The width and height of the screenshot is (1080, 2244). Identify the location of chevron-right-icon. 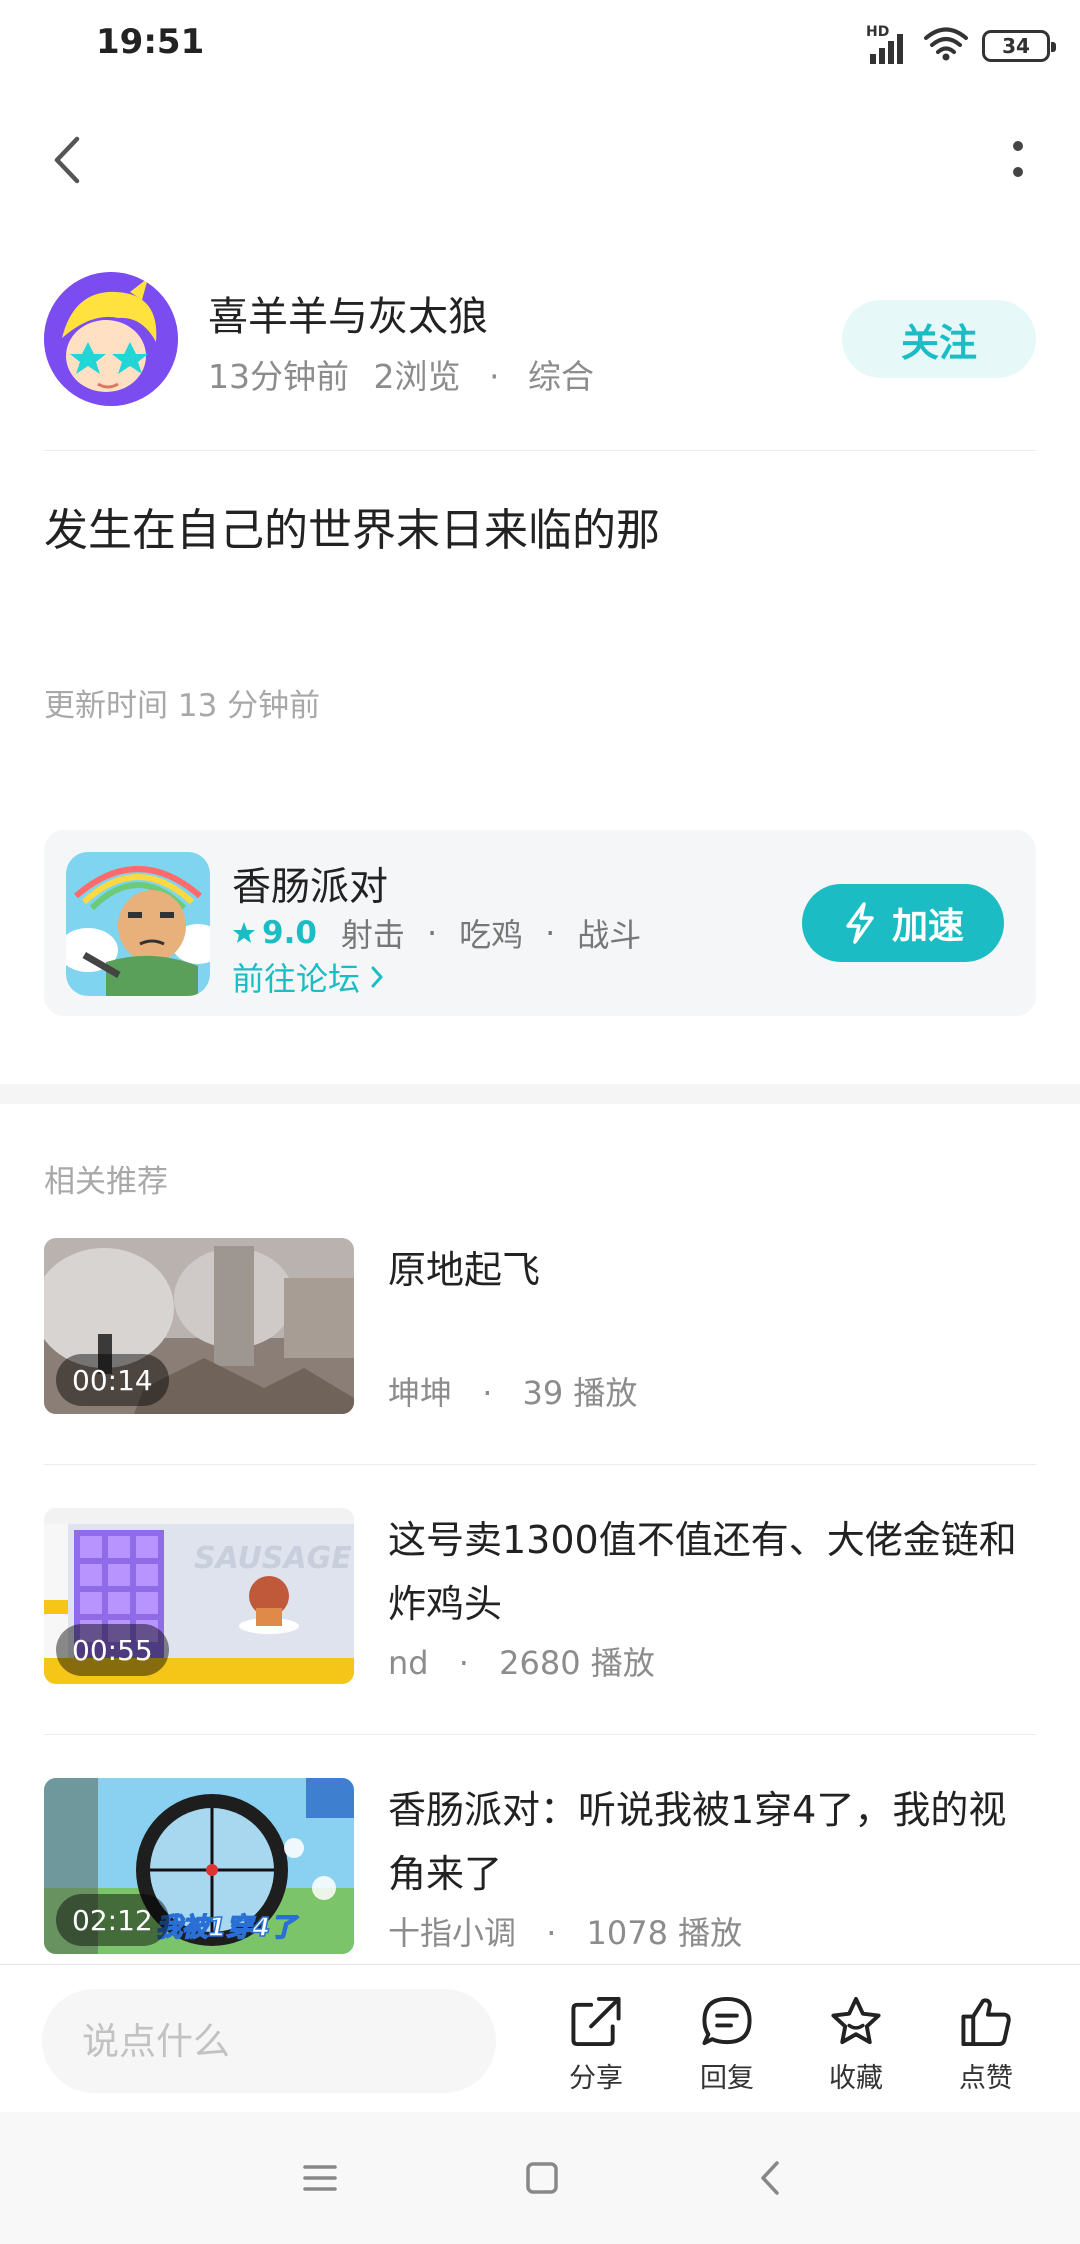
(377, 977).